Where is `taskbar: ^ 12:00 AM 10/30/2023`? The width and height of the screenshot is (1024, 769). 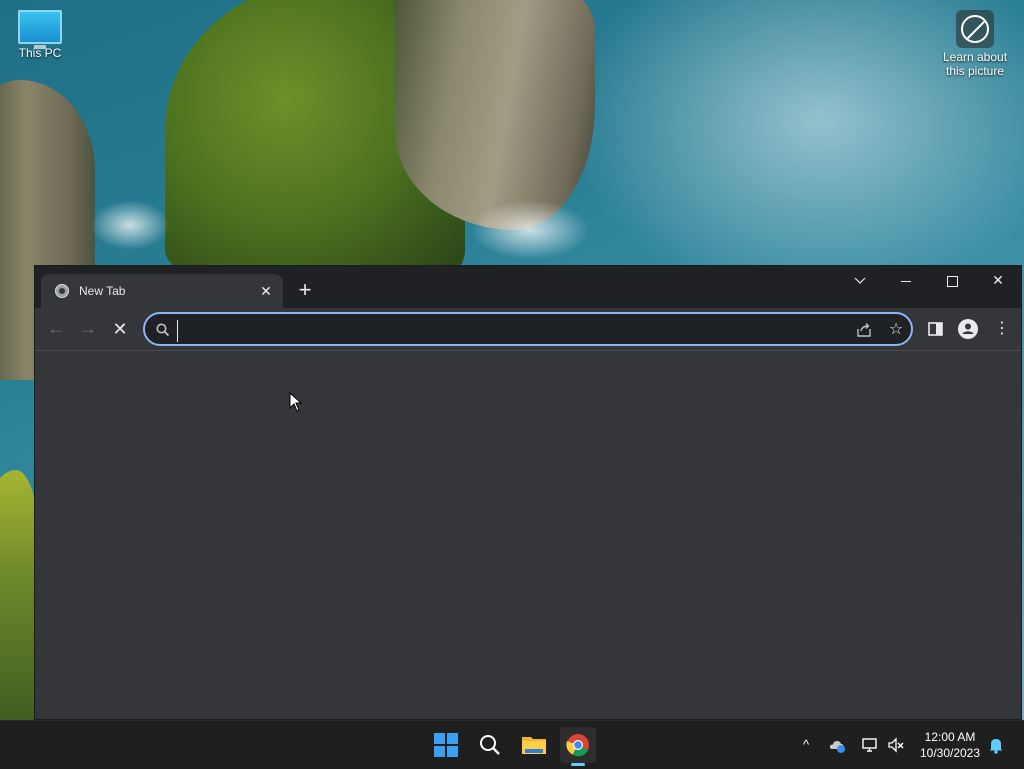 taskbar: ^ 12:00 AM 10/30/2023 is located at coordinates (512, 744).